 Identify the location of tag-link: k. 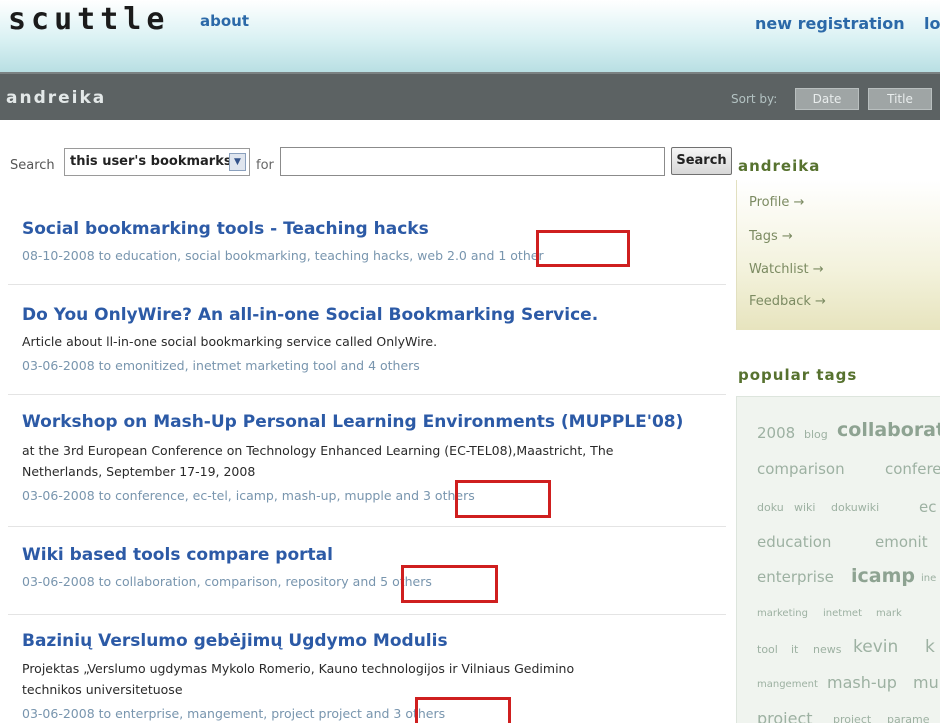
(930, 647).